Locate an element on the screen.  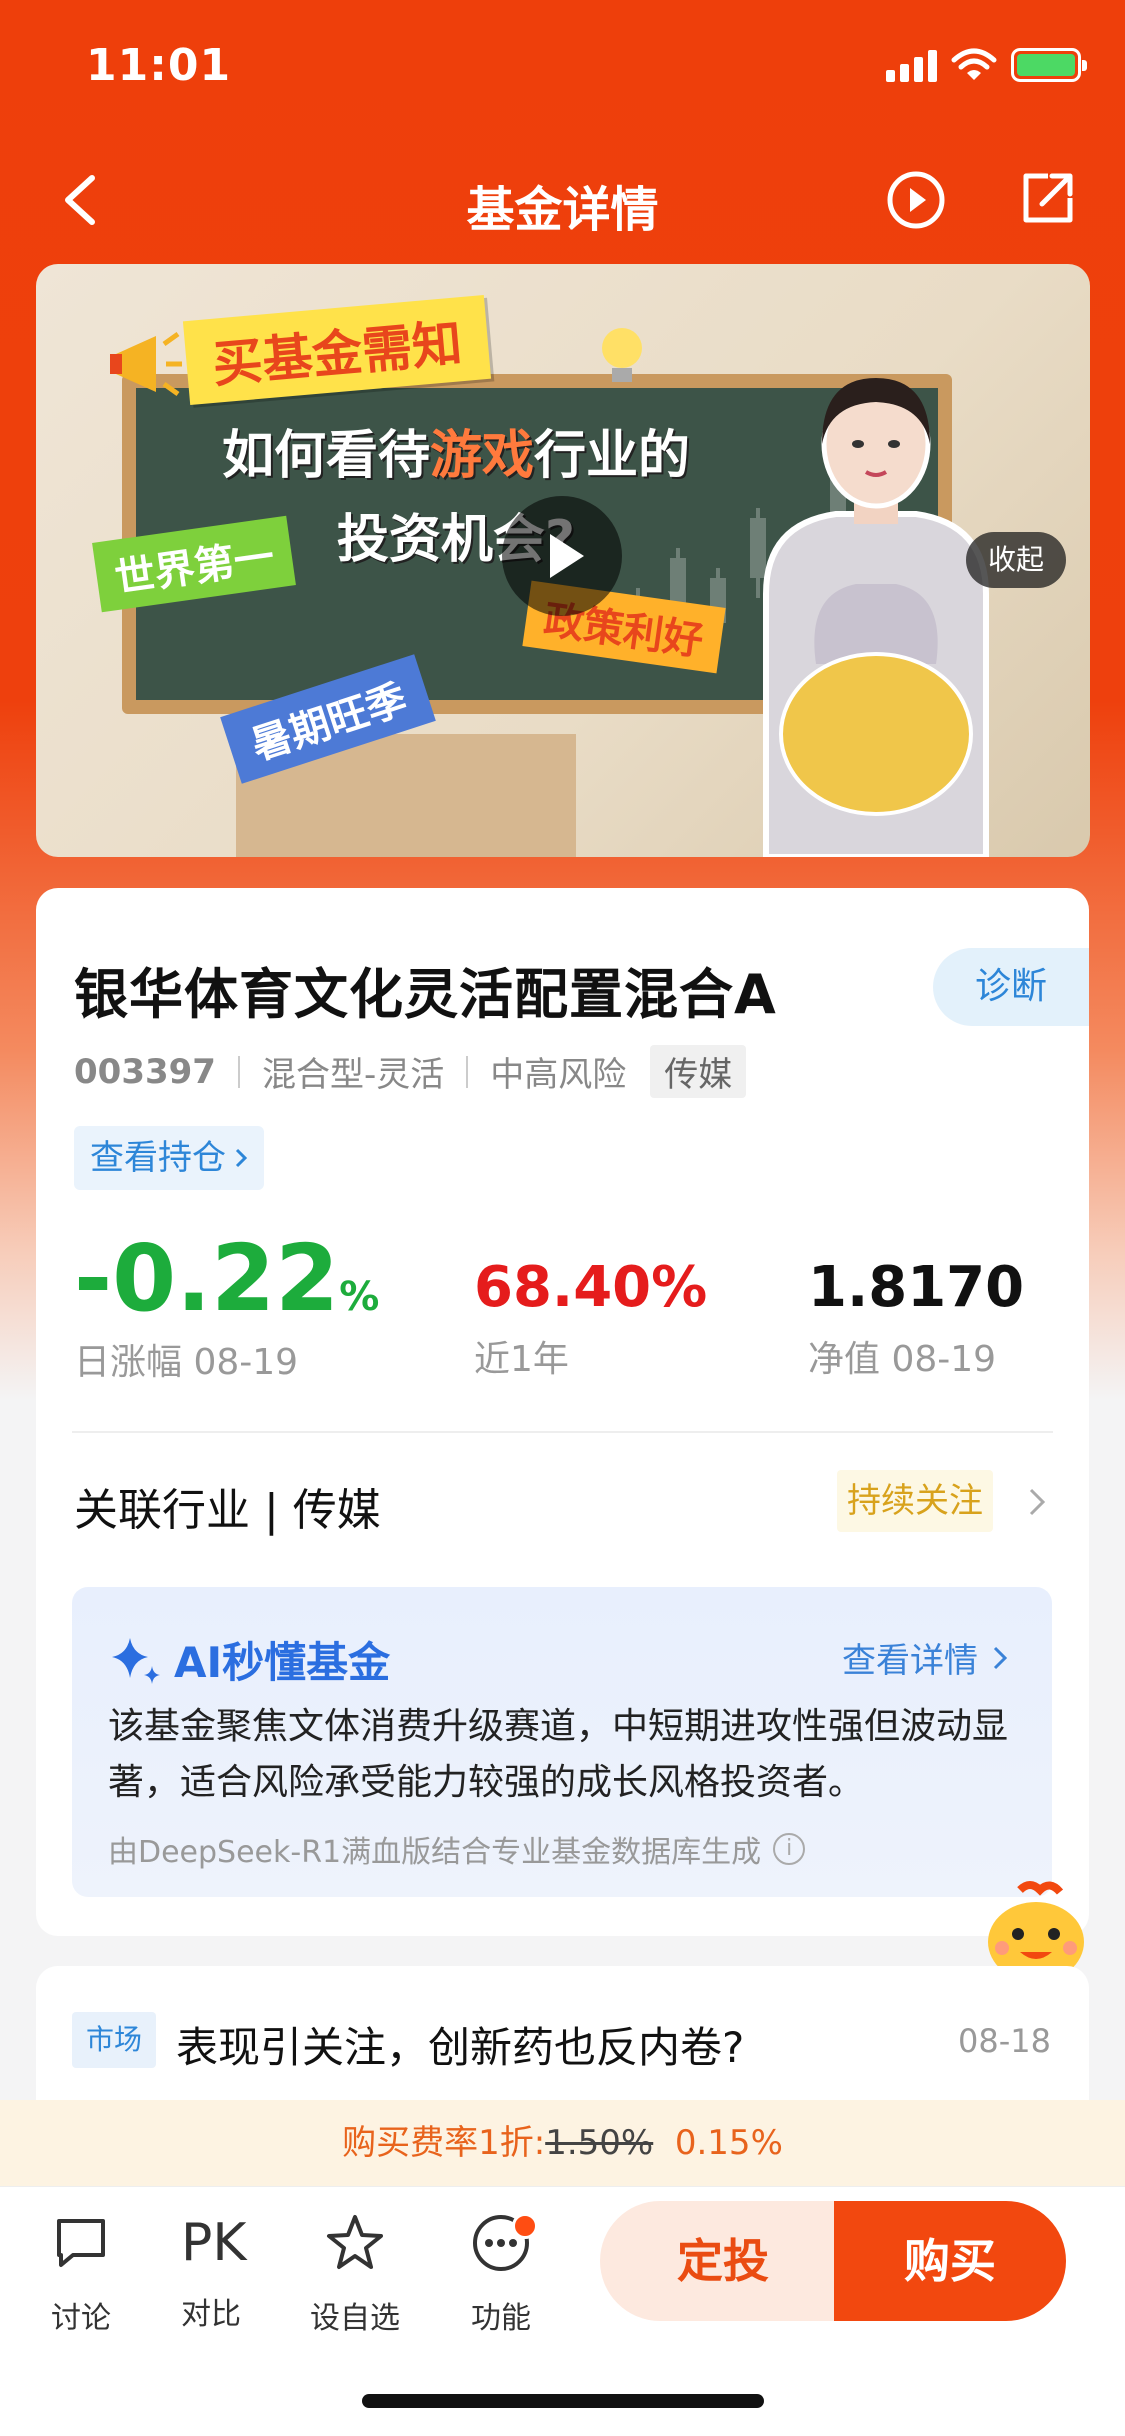
collapse-button: 收起 is located at coordinates (1015, 560).